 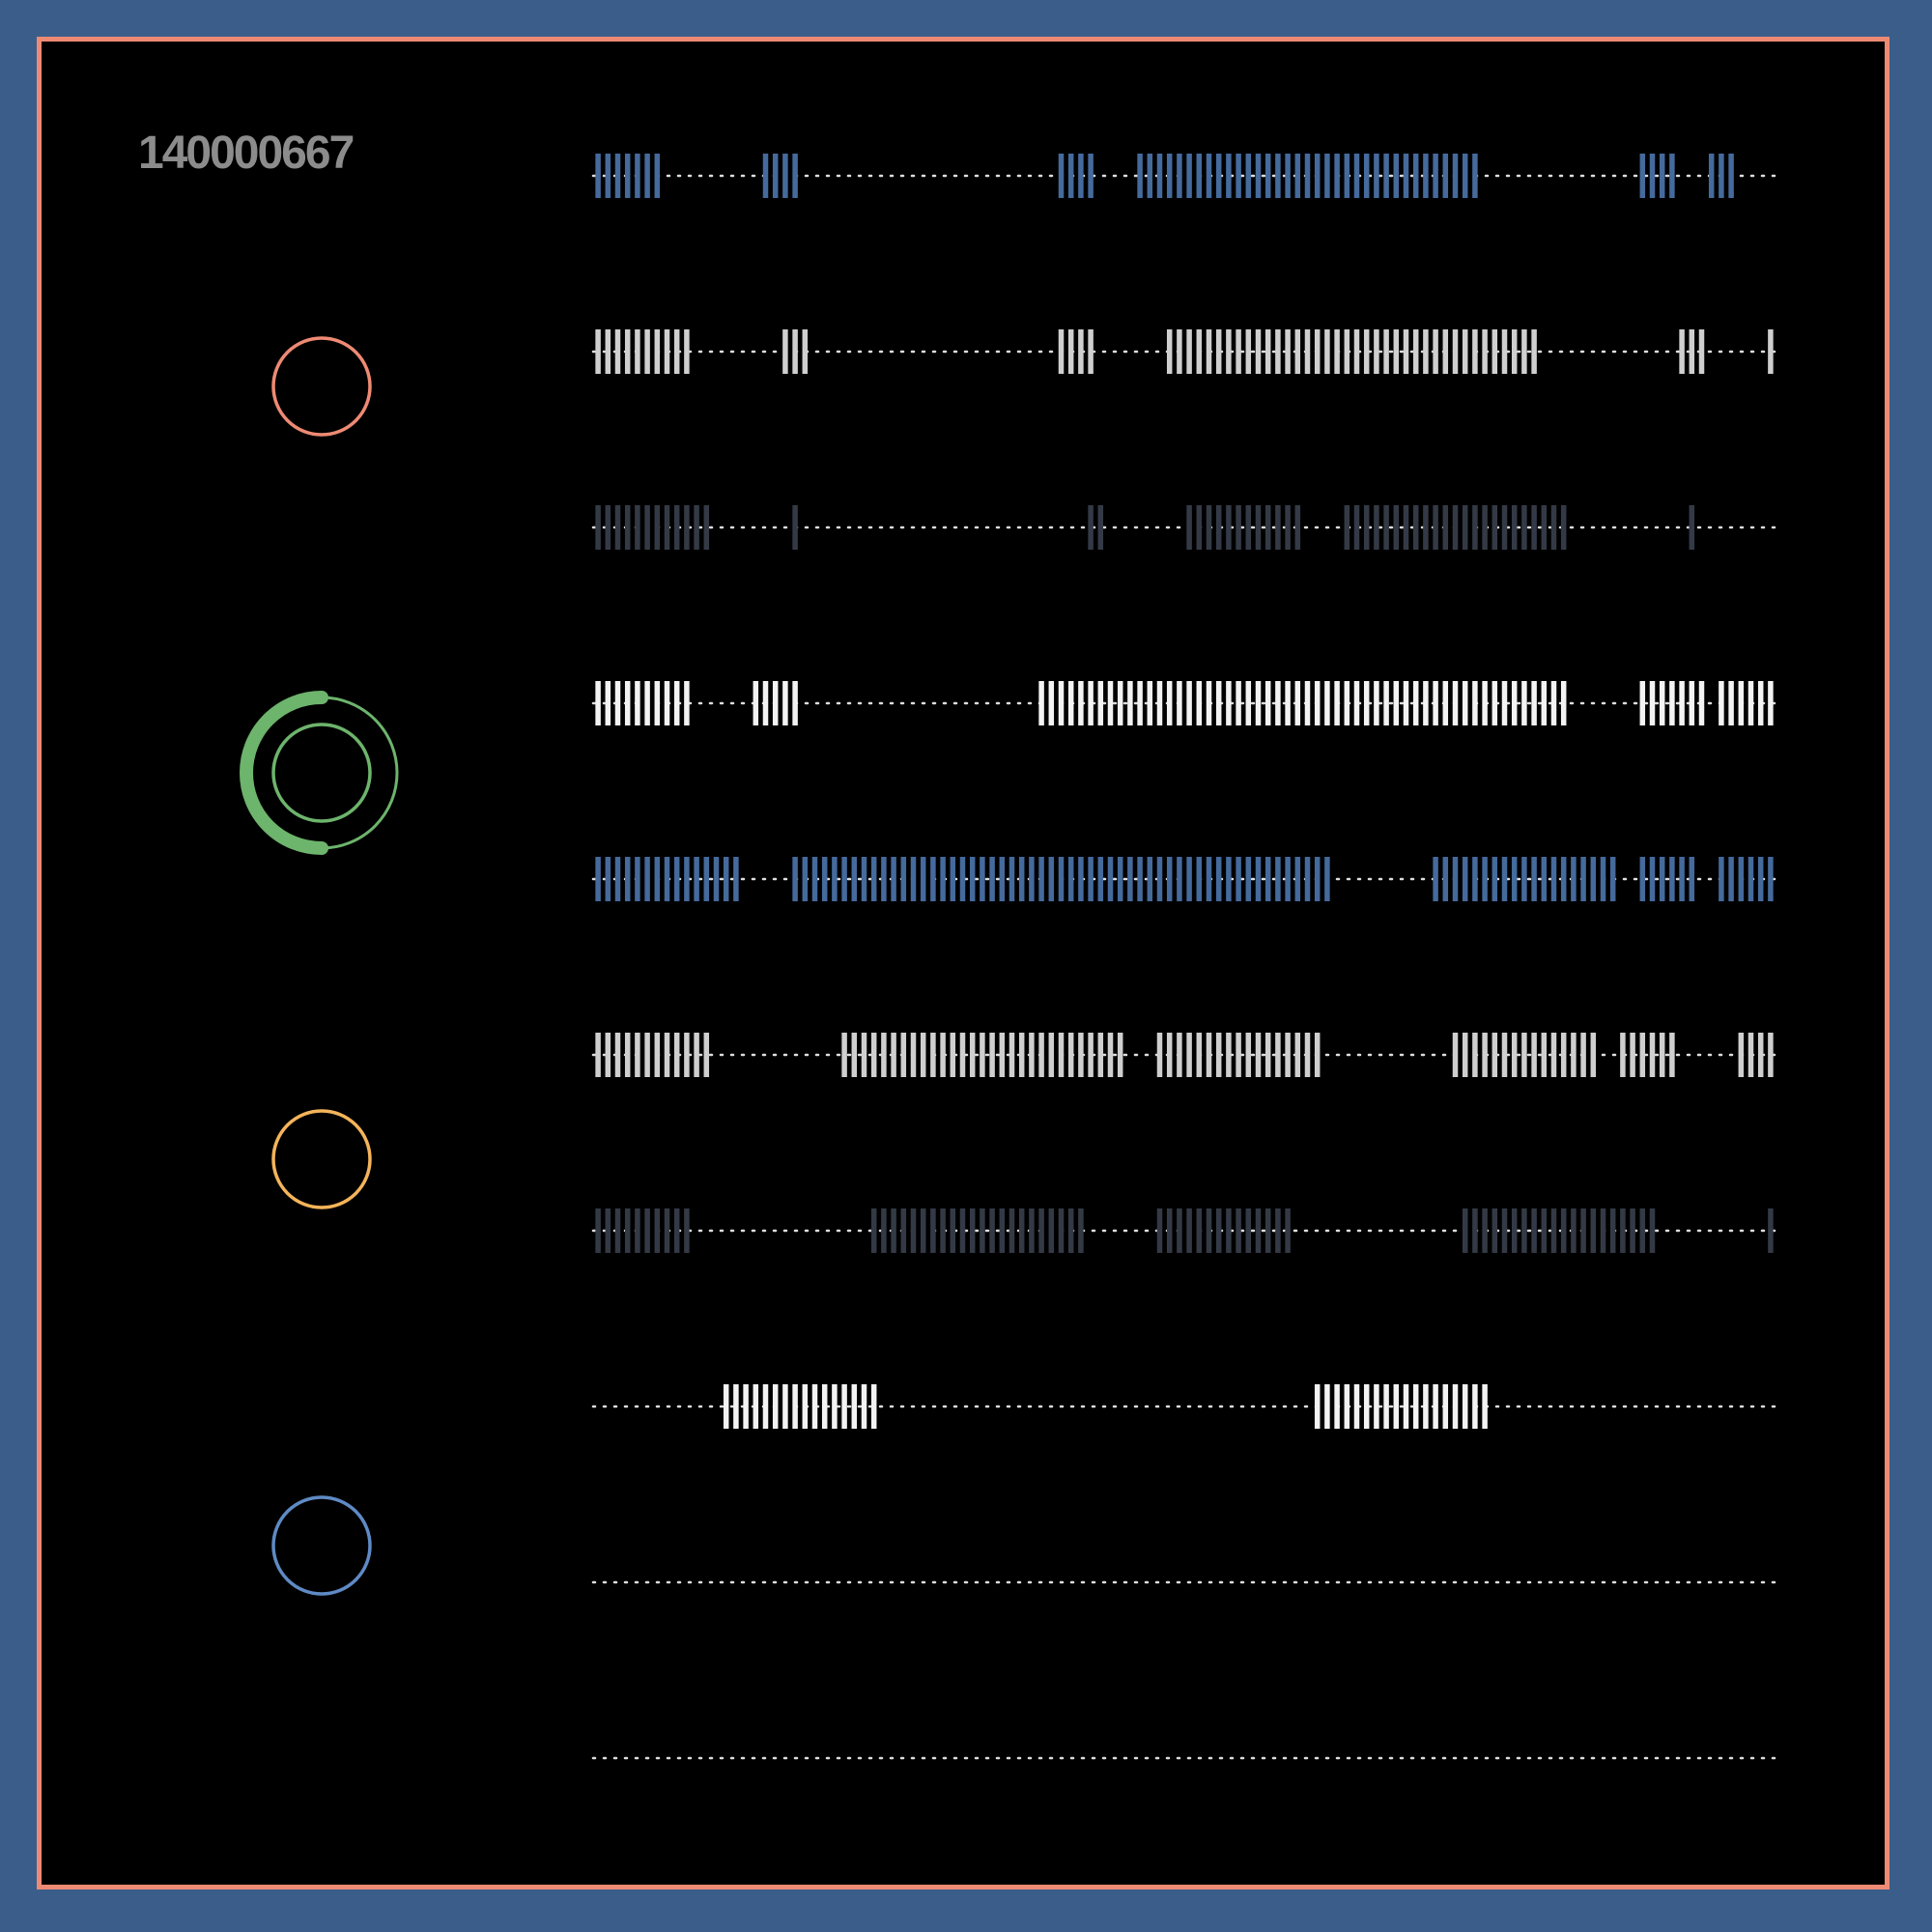 What do you see at coordinates (321, 773) in the screenshot?
I see `ring-green-icon` at bounding box center [321, 773].